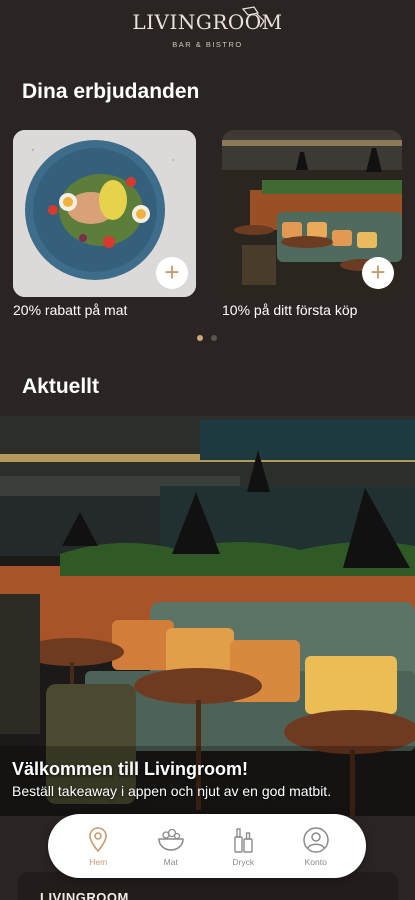  What do you see at coordinates (207, 338) in the screenshot?
I see `offers-pager` at bounding box center [207, 338].